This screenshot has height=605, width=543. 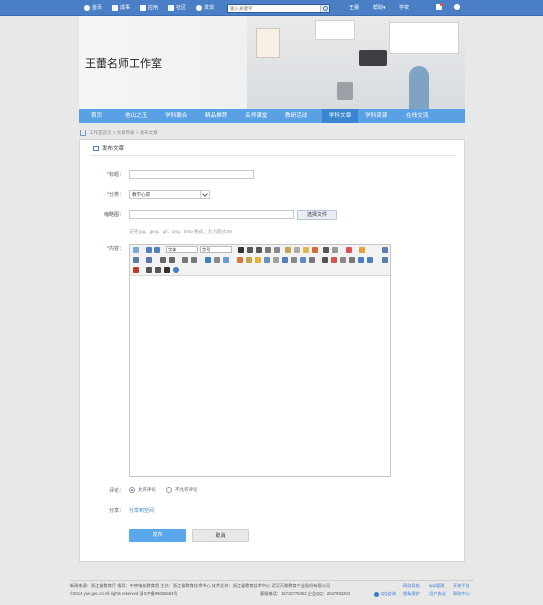 I want to click on special-char-icon, so click(x=352, y=260).